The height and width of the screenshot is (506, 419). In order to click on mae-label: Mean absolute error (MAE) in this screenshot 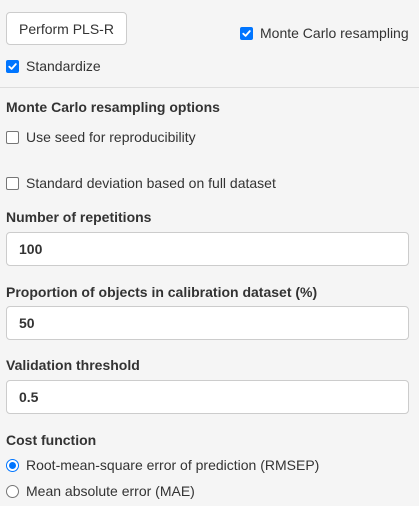, I will do `click(110, 491)`.